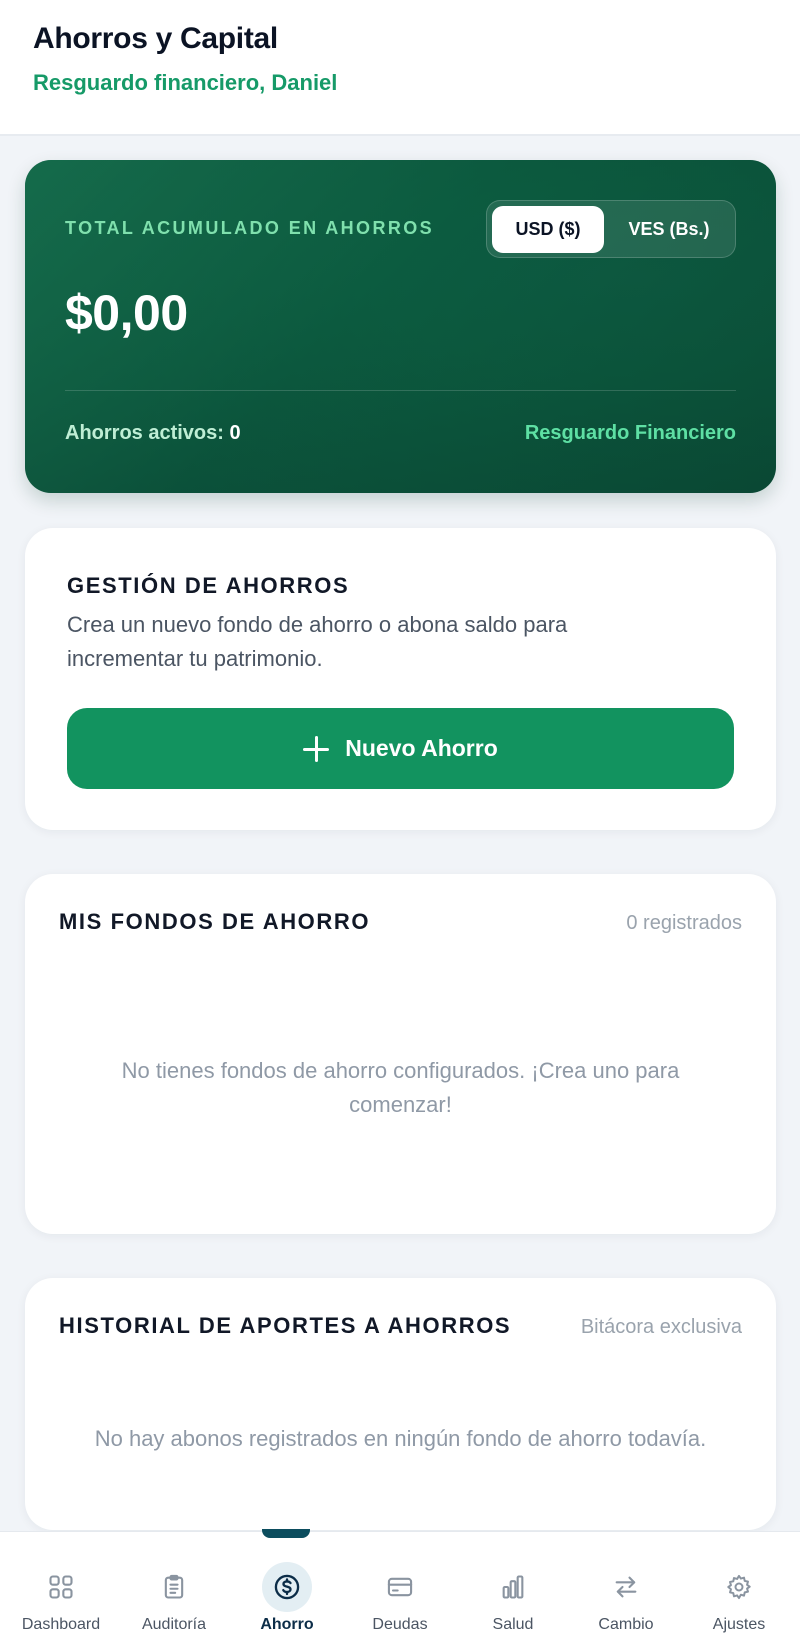  Describe the element at coordinates (513, 1587) in the screenshot. I see `bar-chart-icon` at that location.